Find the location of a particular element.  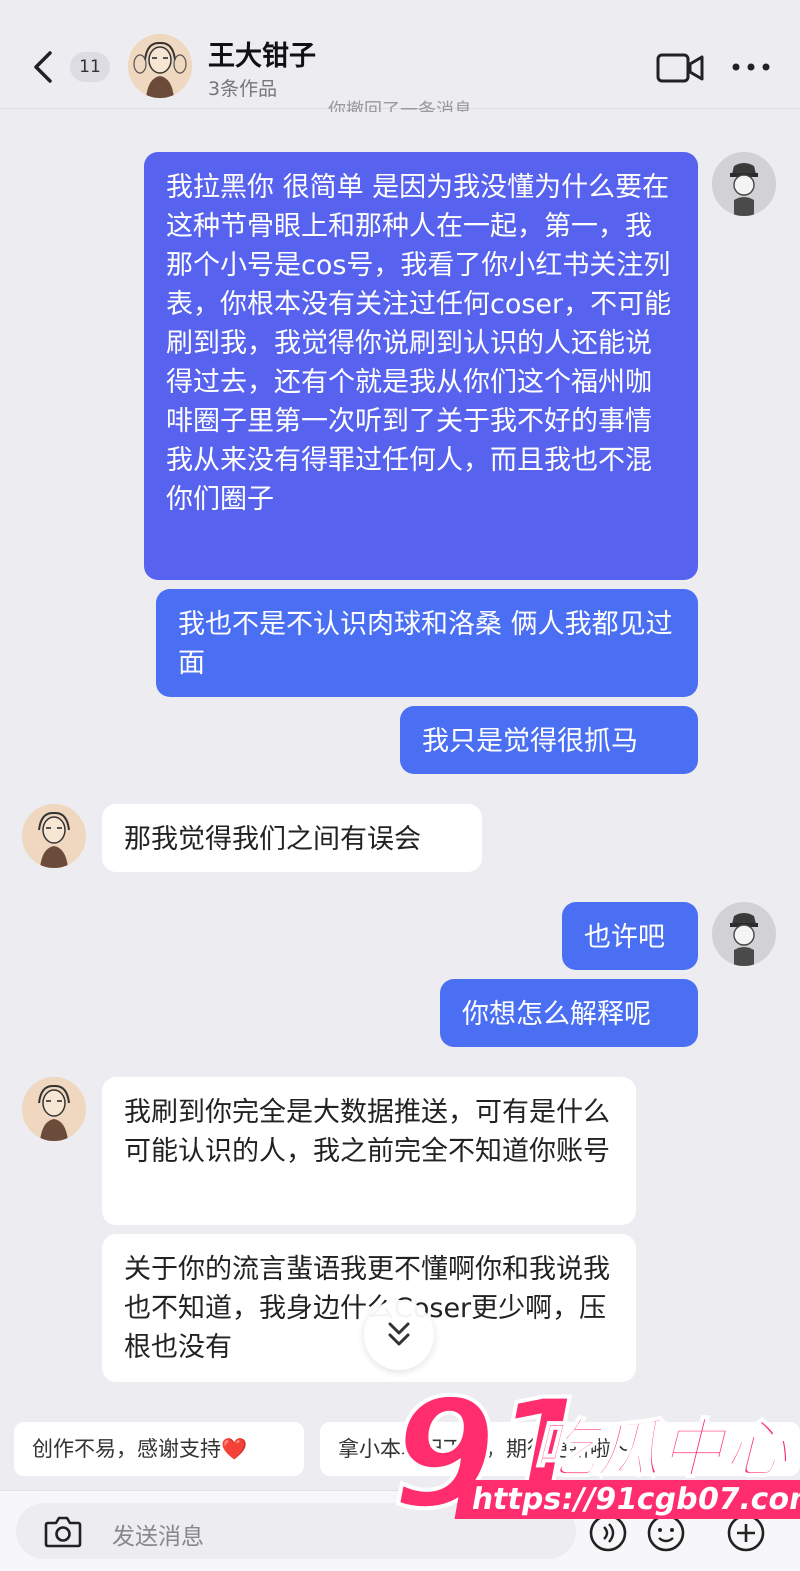

more-icon is located at coordinates (751, 67).